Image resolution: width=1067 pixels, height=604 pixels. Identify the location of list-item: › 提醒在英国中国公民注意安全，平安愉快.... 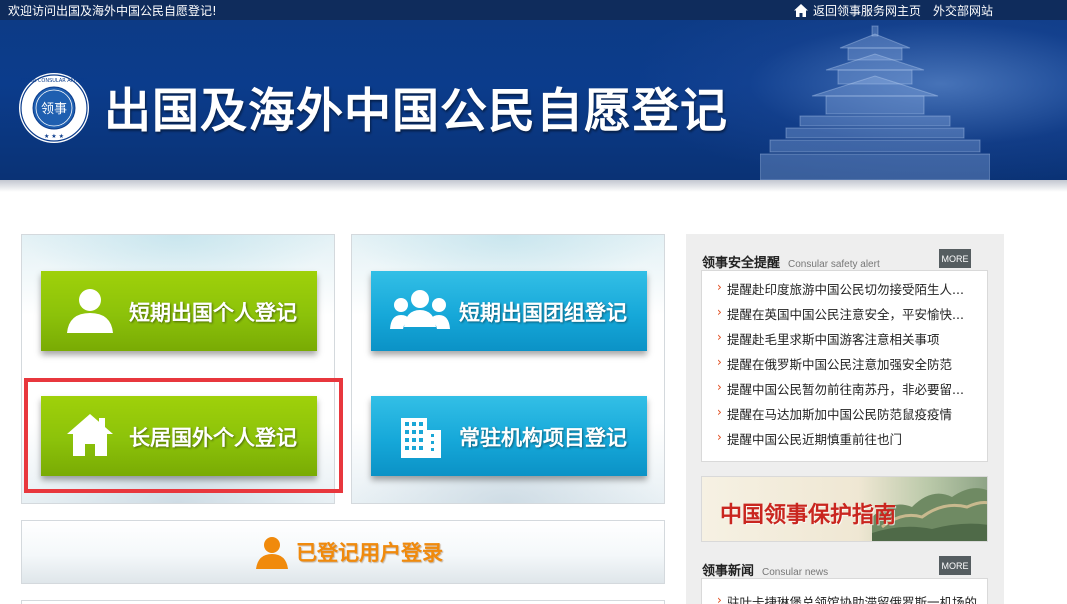
(852, 316).